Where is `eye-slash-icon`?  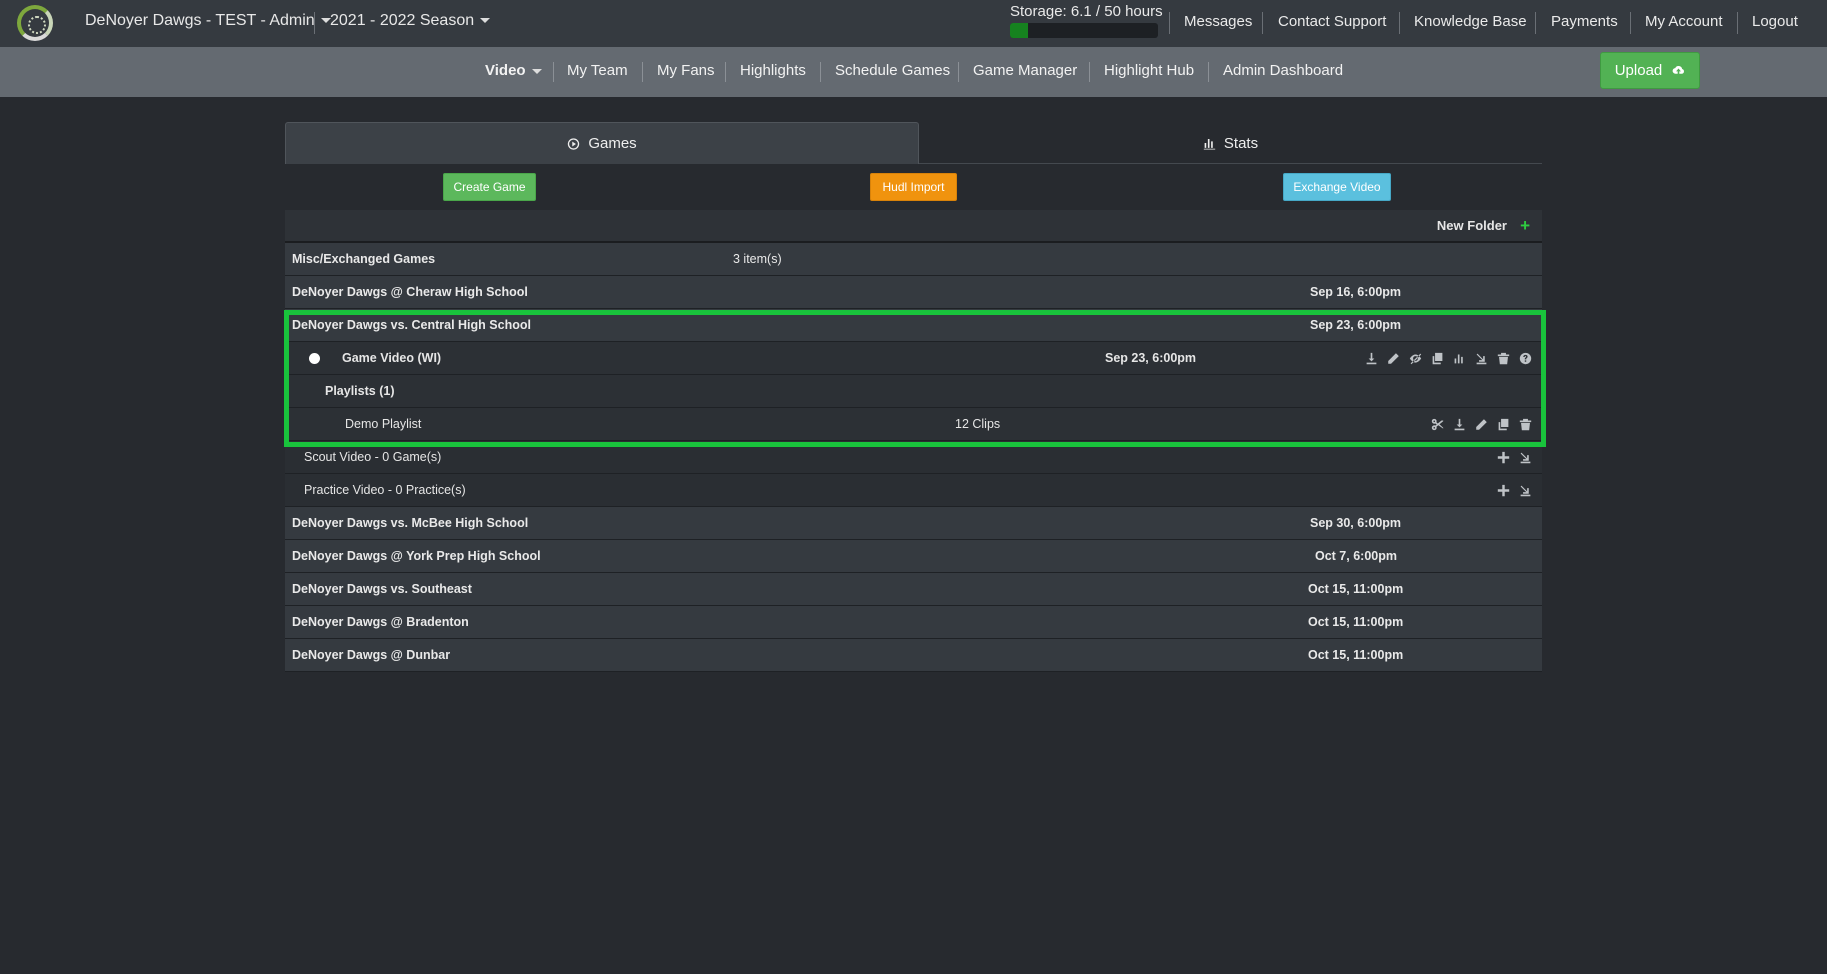
eye-slash-icon is located at coordinates (1415, 358).